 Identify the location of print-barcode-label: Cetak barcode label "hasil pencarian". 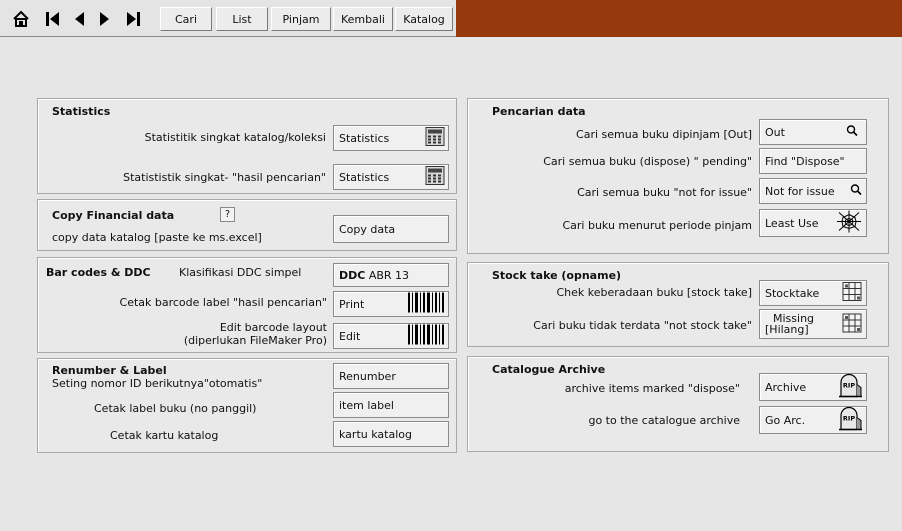
(223, 302).